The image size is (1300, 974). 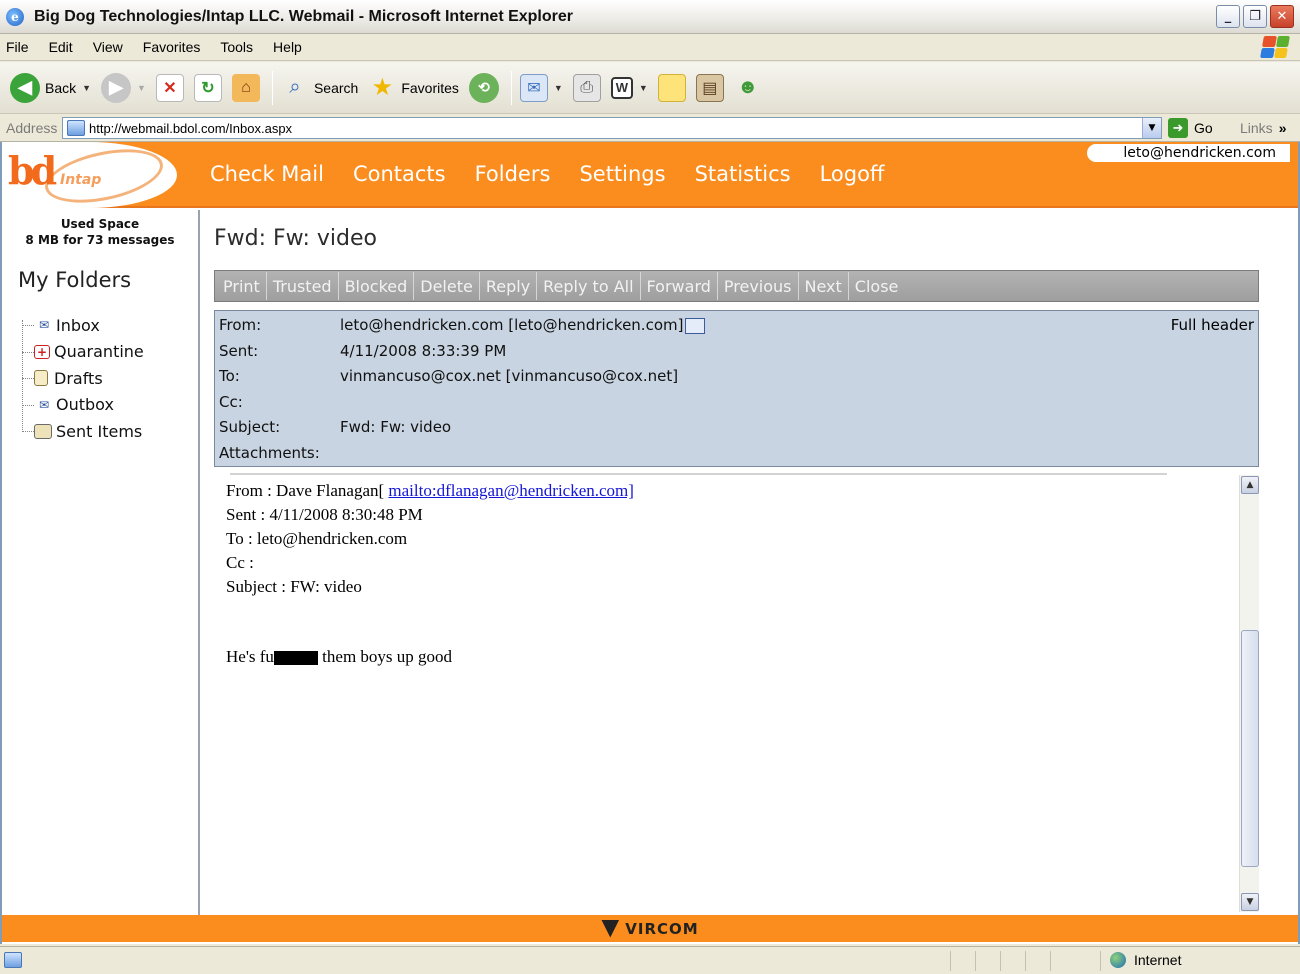 What do you see at coordinates (239, 351) in the screenshot?
I see `sent-label: Sent:` at bounding box center [239, 351].